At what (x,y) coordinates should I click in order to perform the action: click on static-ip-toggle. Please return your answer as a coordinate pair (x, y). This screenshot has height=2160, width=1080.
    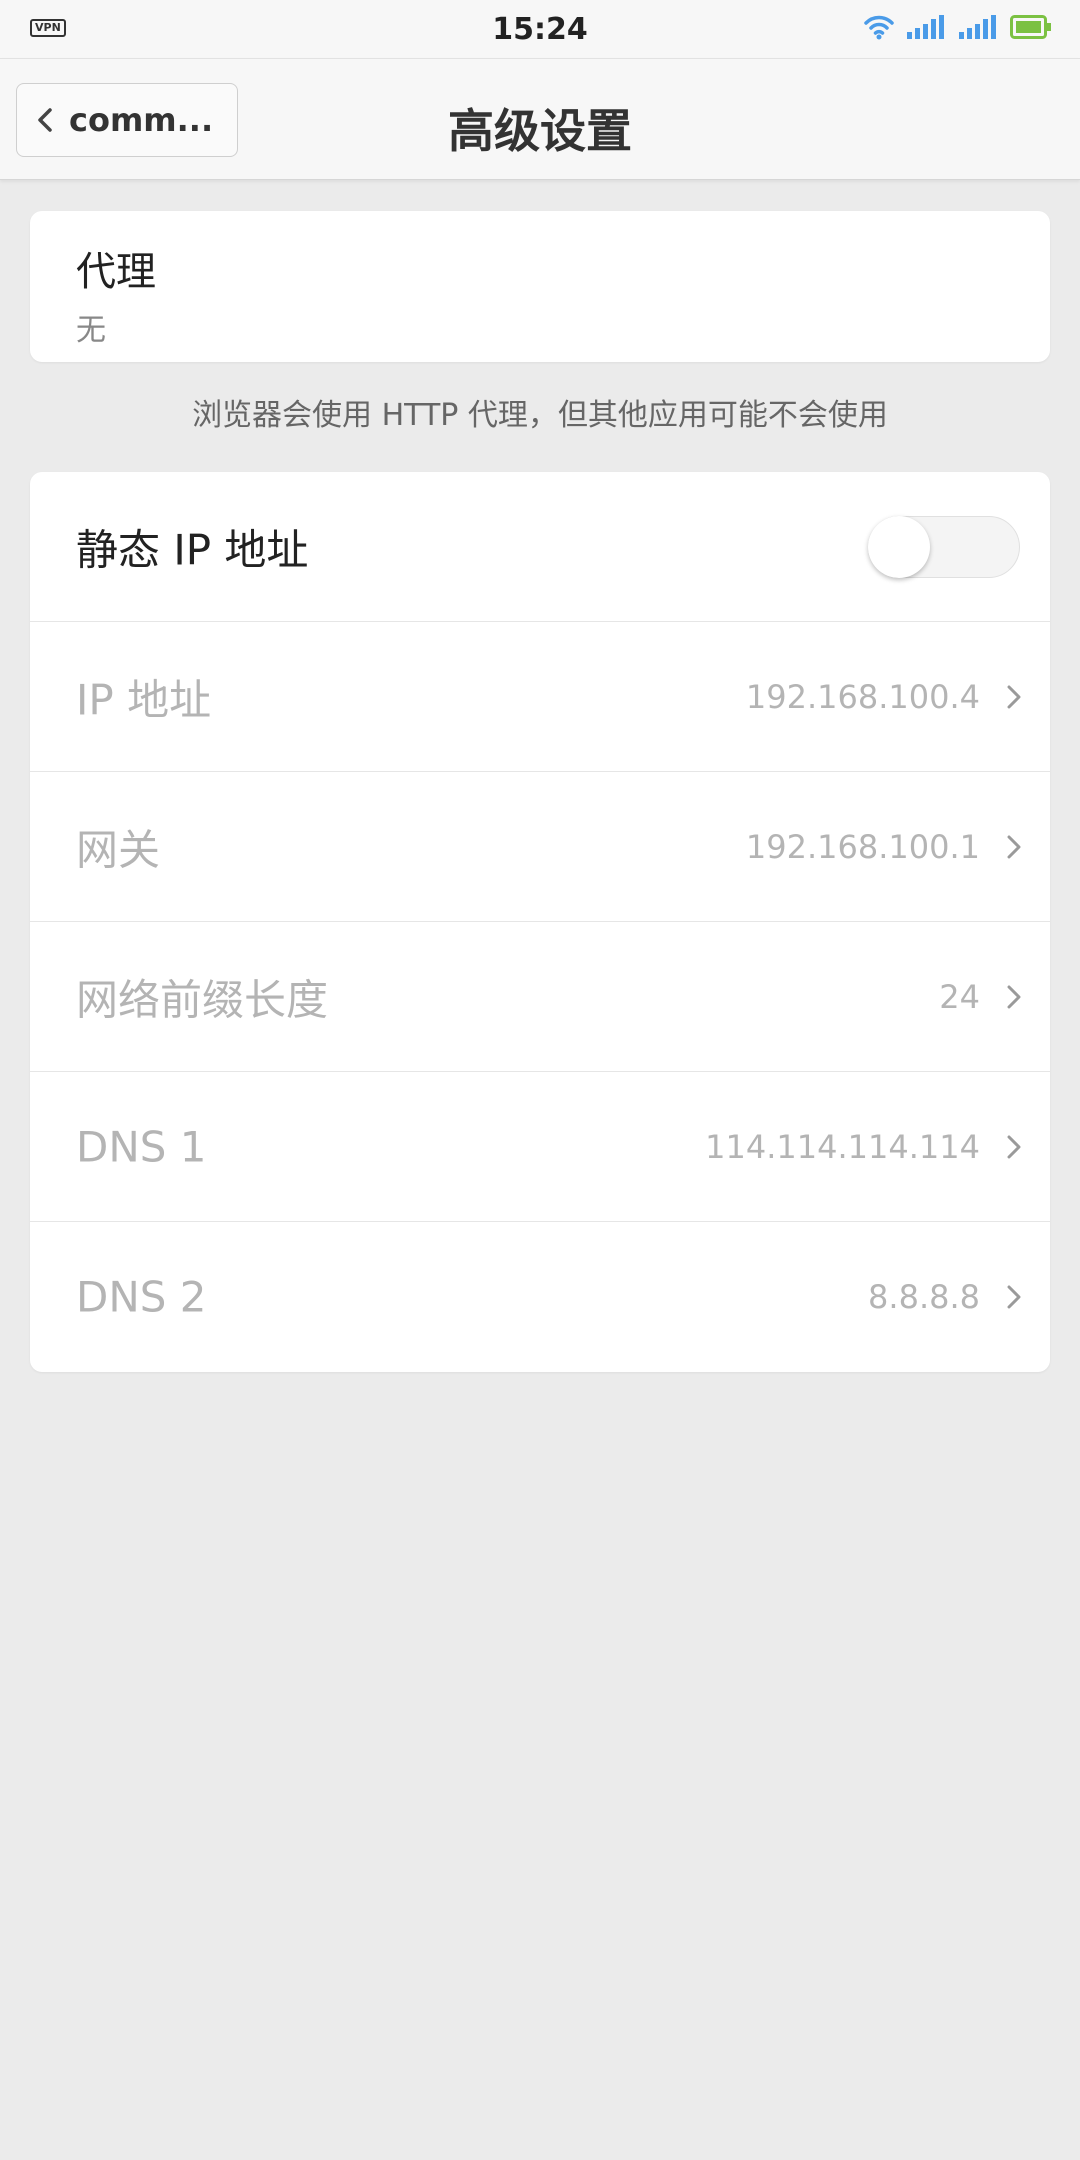
    Looking at the image, I should click on (944, 547).